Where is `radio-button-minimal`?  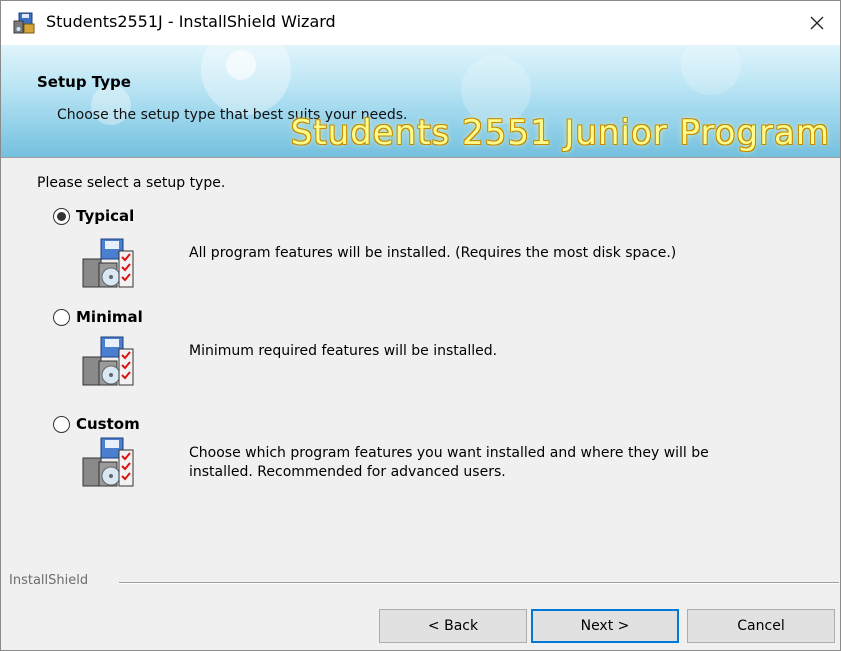
radio-button-minimal is located at coordinates (61, 317).